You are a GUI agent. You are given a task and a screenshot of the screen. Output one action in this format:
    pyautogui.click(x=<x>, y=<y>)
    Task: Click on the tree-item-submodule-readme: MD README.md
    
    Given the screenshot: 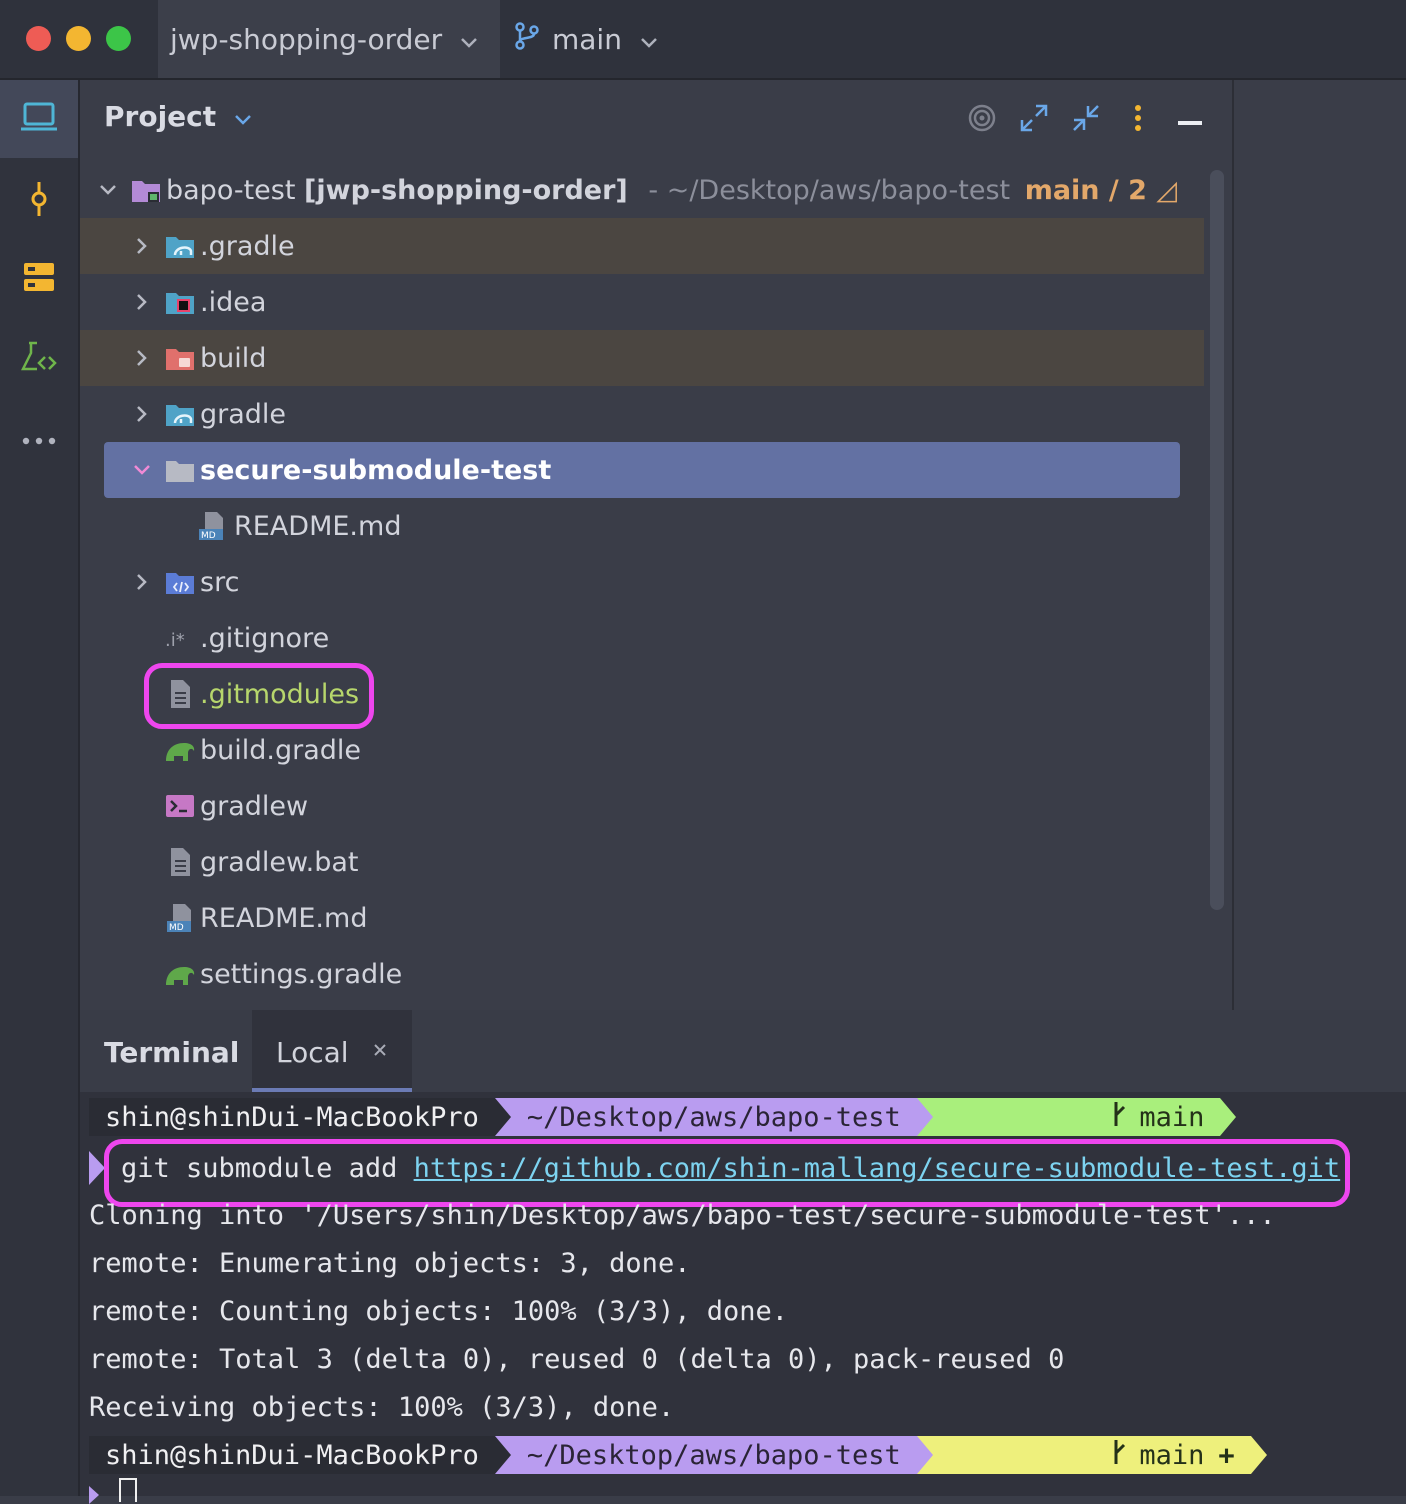 What is the action you would take?
    pyautogui.click(x=642, y=526)
    